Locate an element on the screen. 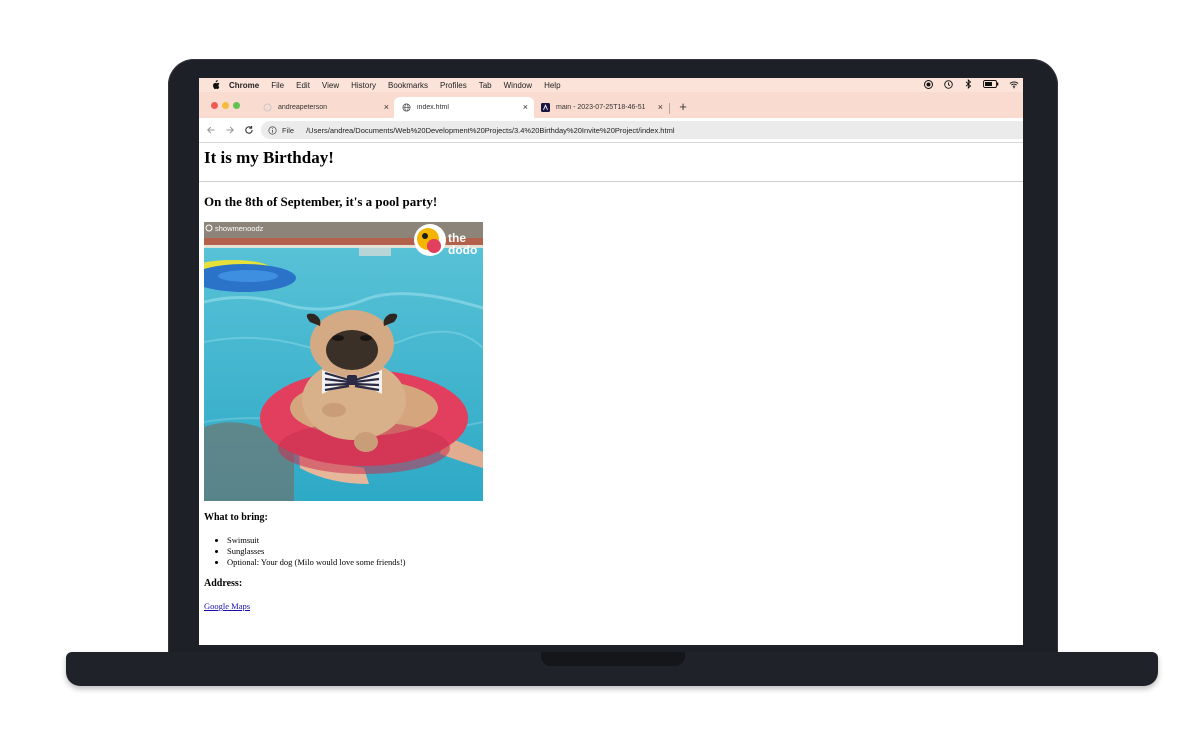 The width and height of the screenshot is (1200, 748). menu-chrome: Chrome is located at coordinates (244, 85).